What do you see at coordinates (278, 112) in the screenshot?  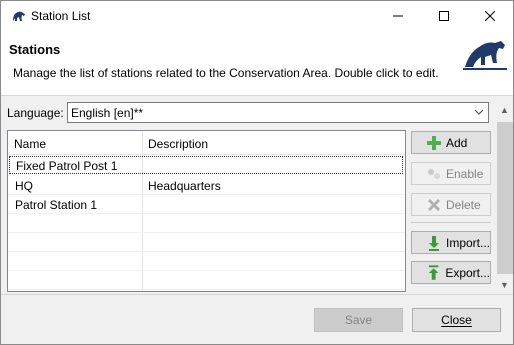 I see `language-select: English [en]**` at bounding box center [278, 112].